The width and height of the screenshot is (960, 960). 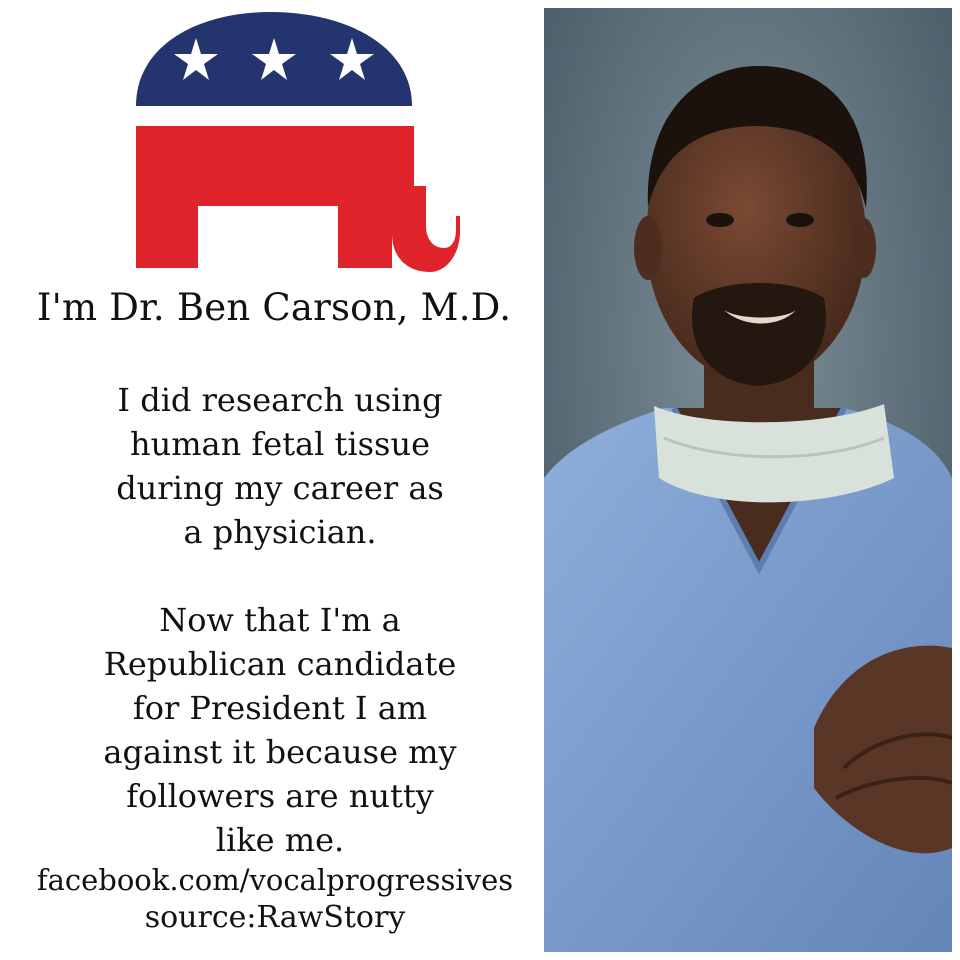 What do you see at coordinates (275, 880) in the screenshot?
I see `facebook-link: facebook.com/vocalprogressives` at bounding box center [275, 880].